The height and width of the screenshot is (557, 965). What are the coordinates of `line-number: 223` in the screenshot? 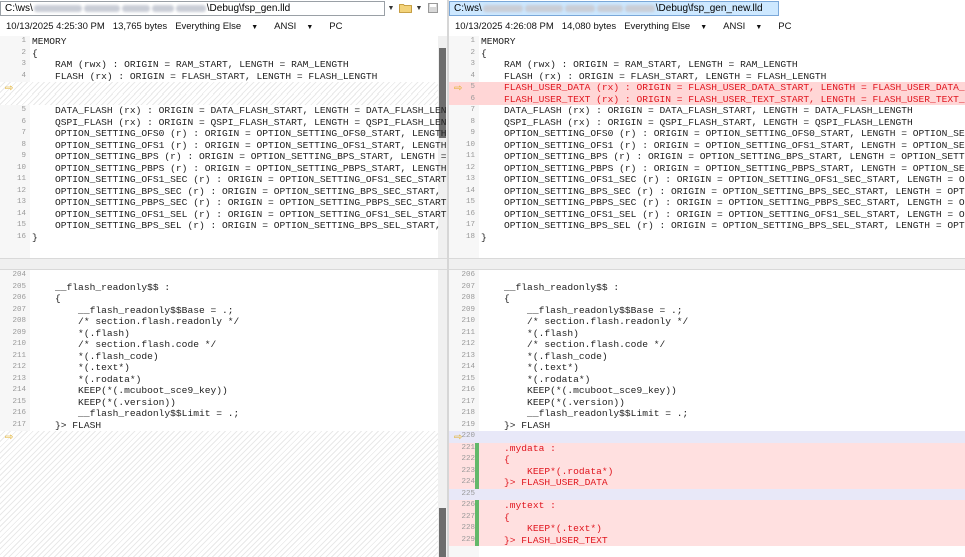 It's located at (468, 470).